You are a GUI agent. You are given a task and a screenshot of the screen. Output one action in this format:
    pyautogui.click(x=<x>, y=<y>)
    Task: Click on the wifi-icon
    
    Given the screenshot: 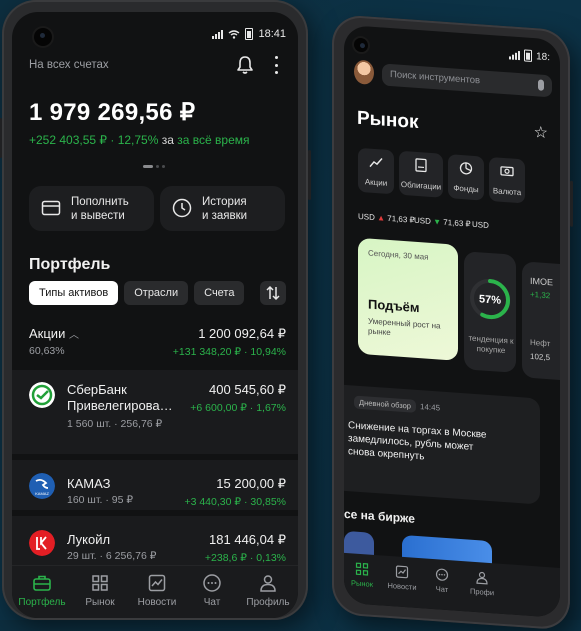 What is the action you would take?
    pyautogui.click(x=234, y=34)
    